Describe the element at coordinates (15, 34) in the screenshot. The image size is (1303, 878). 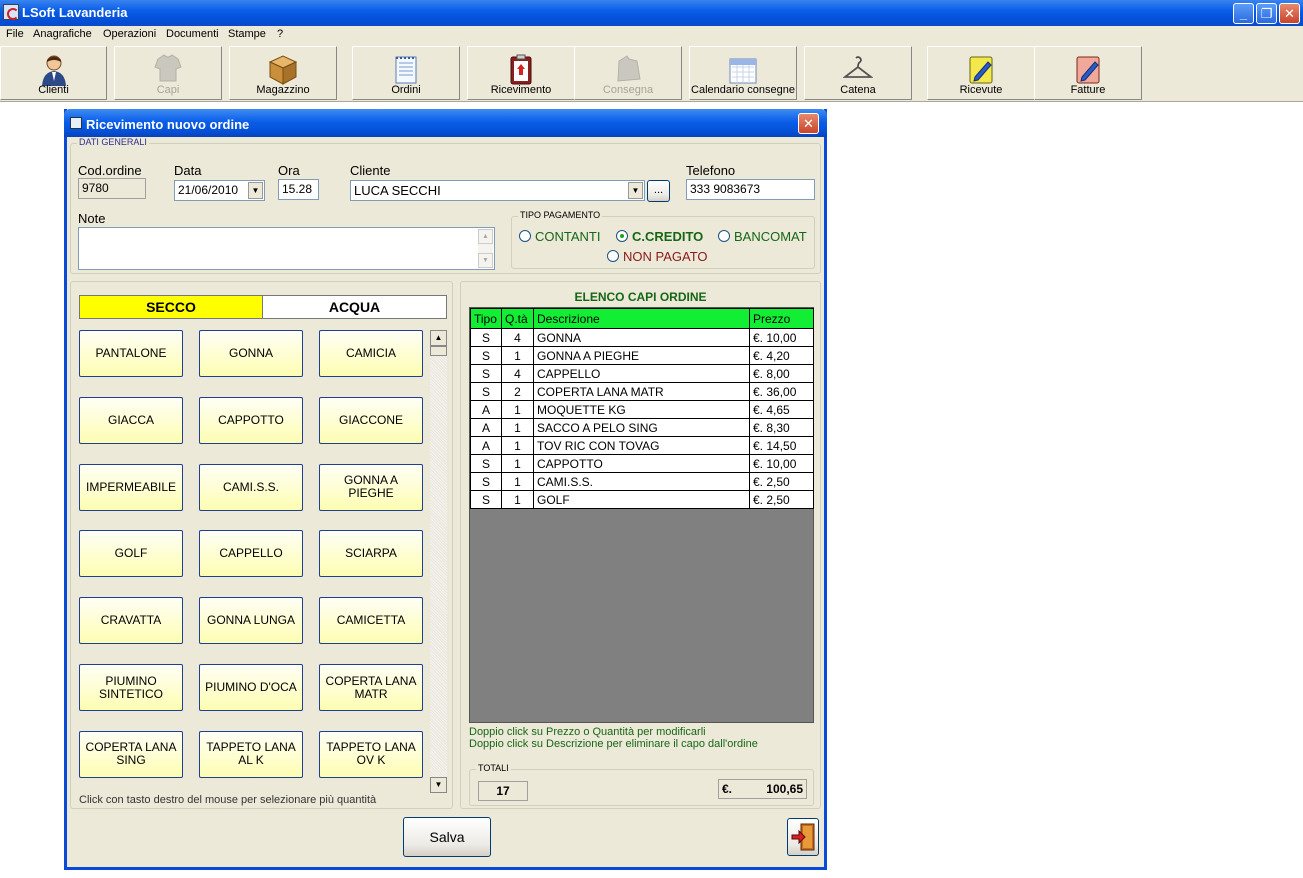
I see `menu-file: File` at that location.